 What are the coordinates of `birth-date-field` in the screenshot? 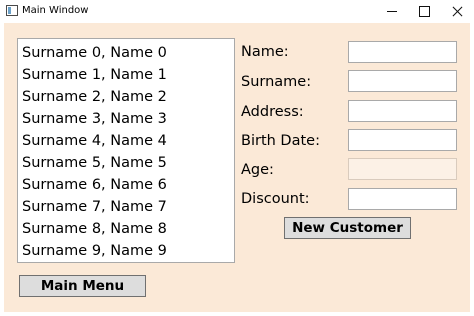 It's located at (402, 140).